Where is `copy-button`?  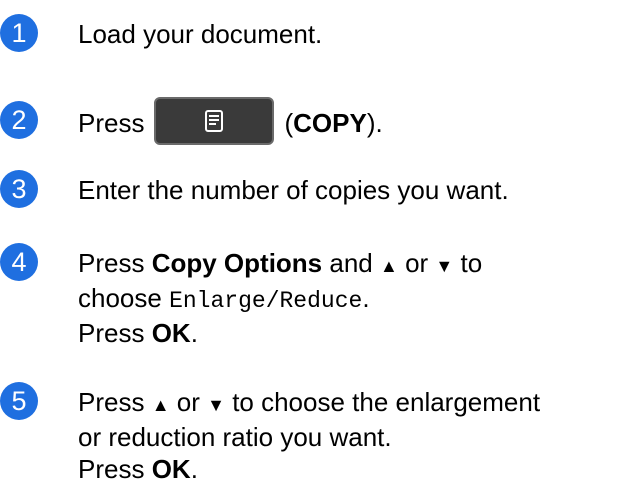 copy-button is located at coordinates (214, 121).